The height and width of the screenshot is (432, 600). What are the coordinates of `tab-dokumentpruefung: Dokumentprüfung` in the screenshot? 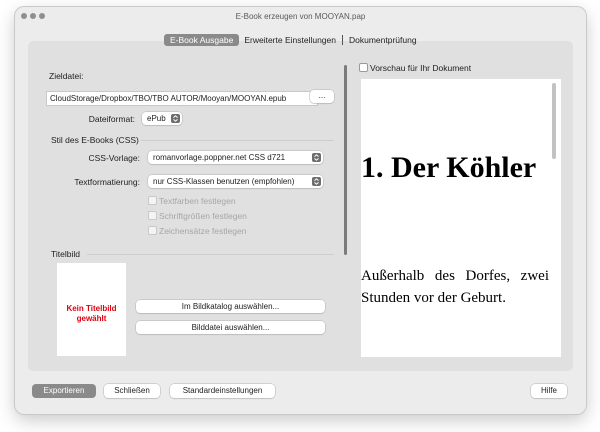 It's located at (383, 40).